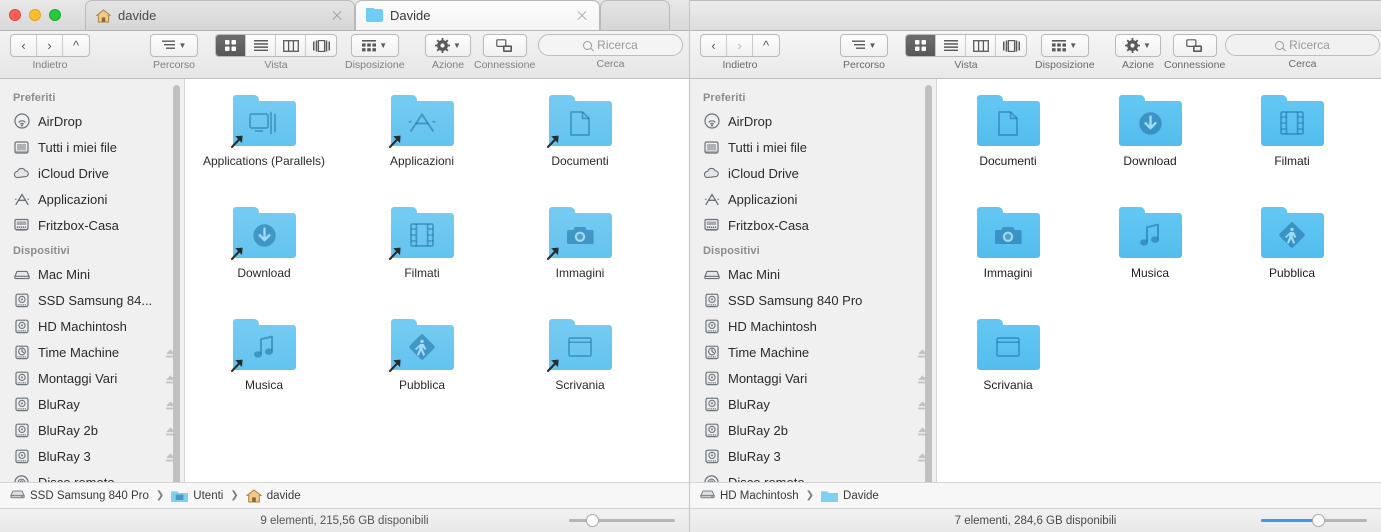  I want to click on search-icon, so click(588, 45).